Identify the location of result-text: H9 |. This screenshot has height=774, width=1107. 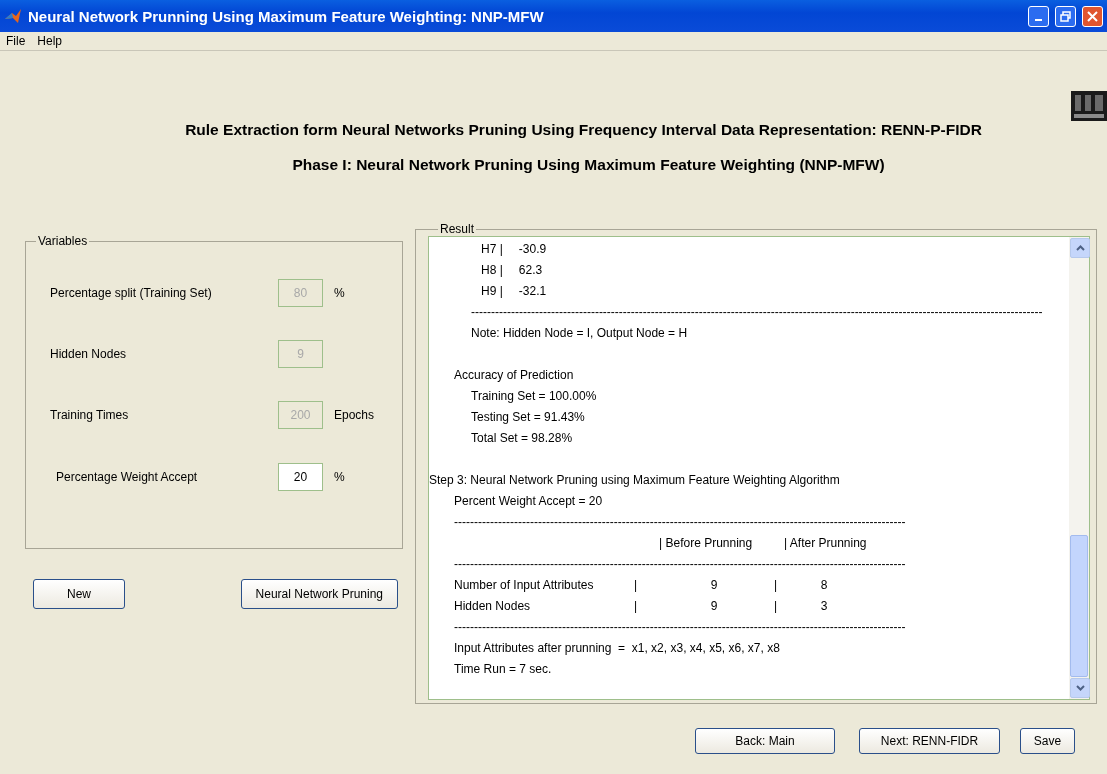
(492, 291).